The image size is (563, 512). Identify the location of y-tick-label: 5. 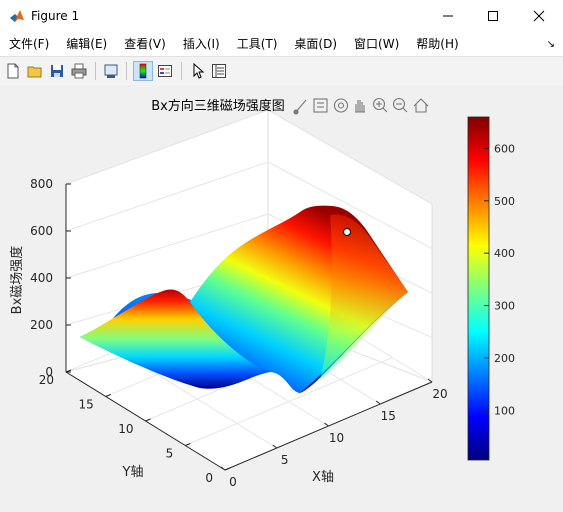
(170, 454).